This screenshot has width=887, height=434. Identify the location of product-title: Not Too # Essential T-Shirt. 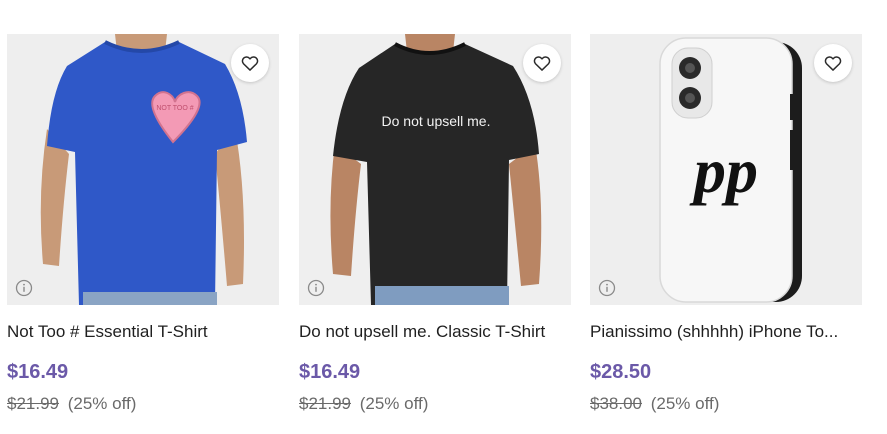
(143, 332).